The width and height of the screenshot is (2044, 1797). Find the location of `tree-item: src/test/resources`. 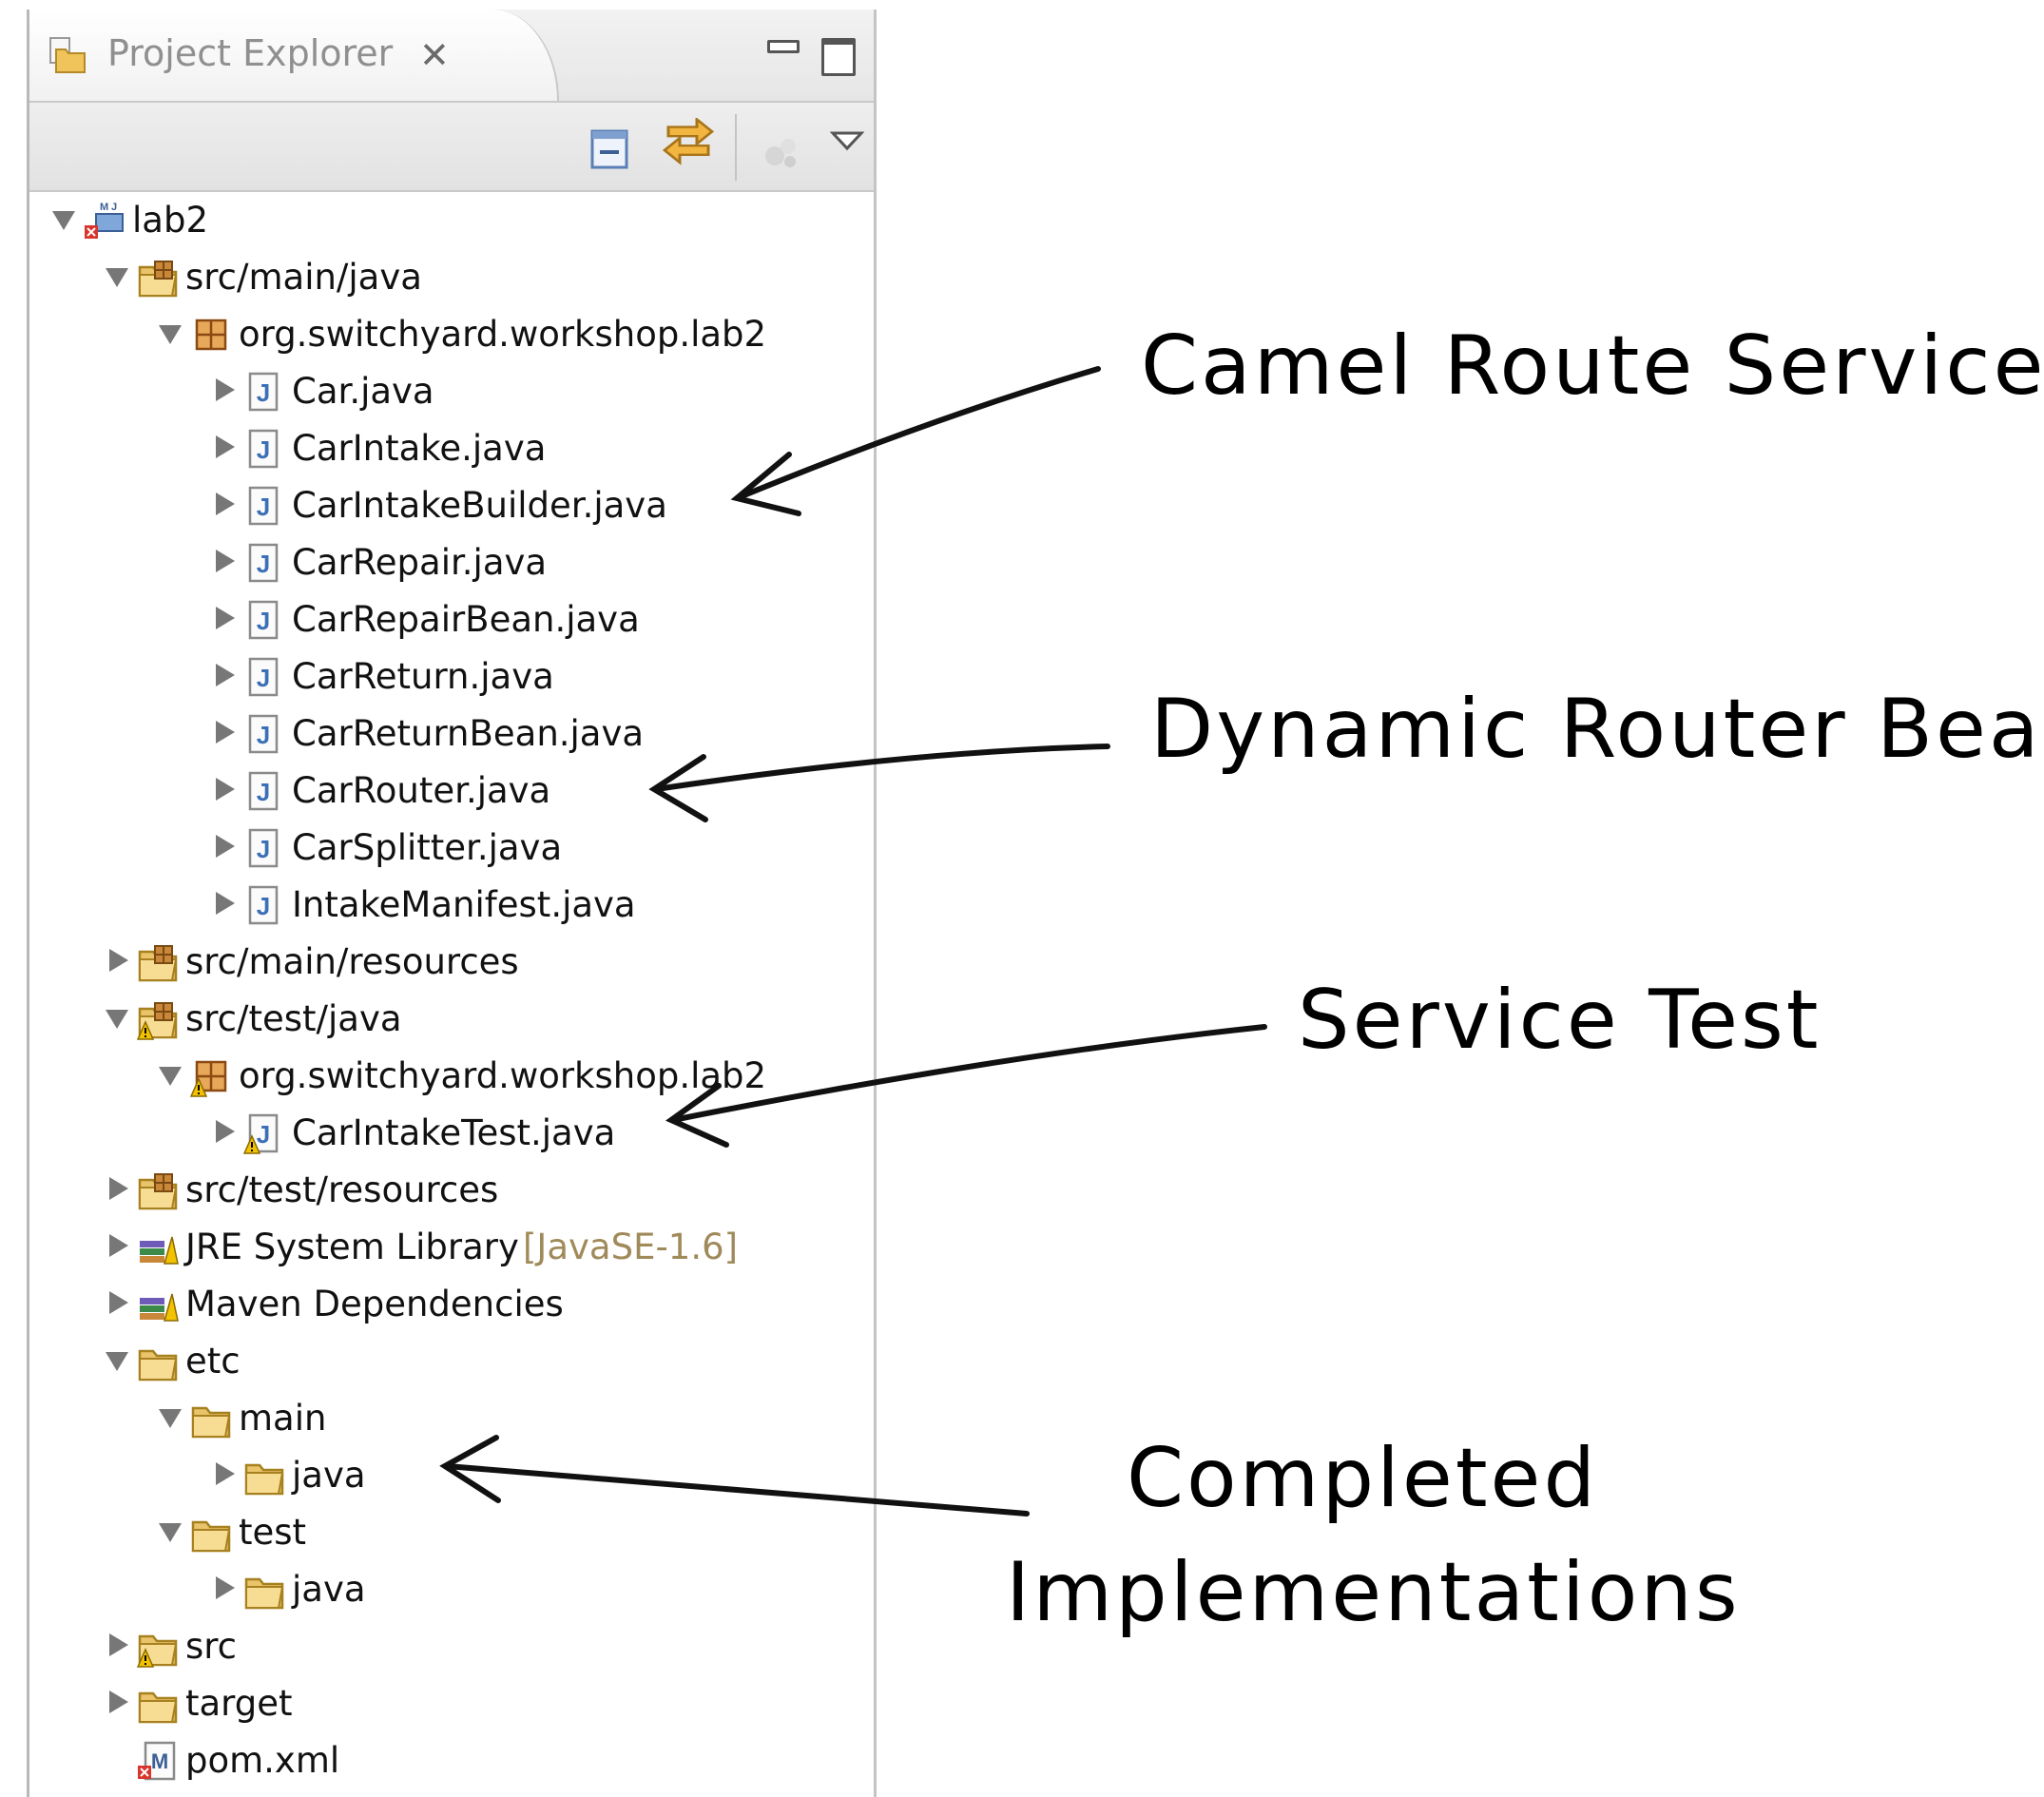

tree-item: src/test/resources is located at coordinates (452, 1189).